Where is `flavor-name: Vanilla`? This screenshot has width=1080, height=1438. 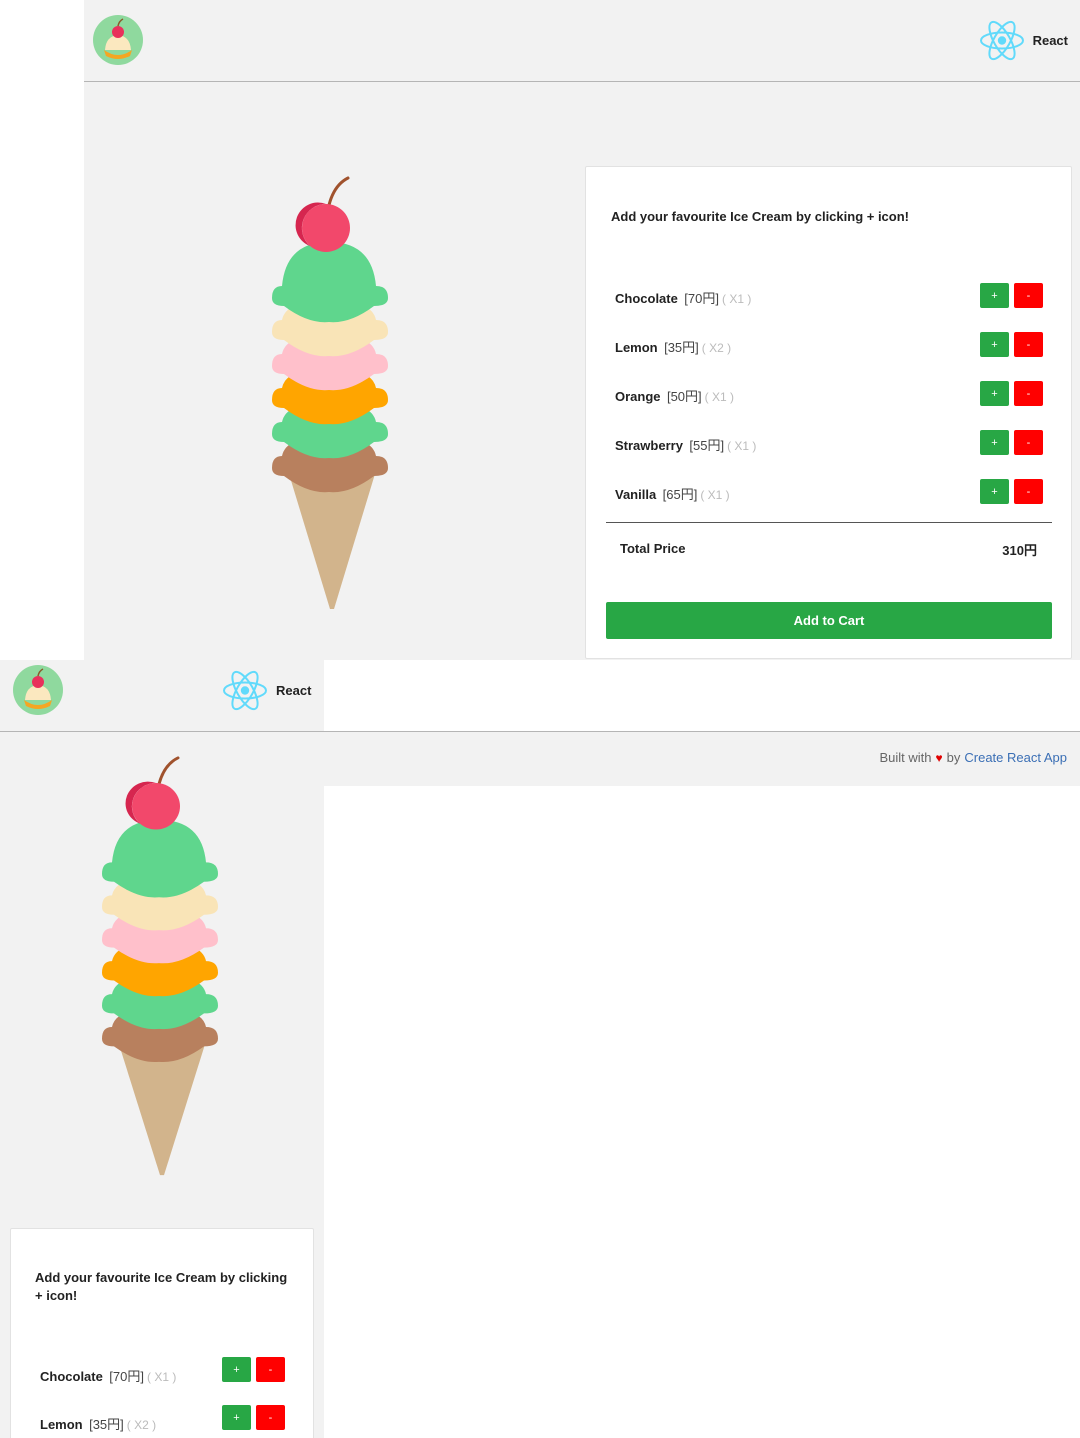
flavor-name: Vanilla is located at coordinates (636, 494).